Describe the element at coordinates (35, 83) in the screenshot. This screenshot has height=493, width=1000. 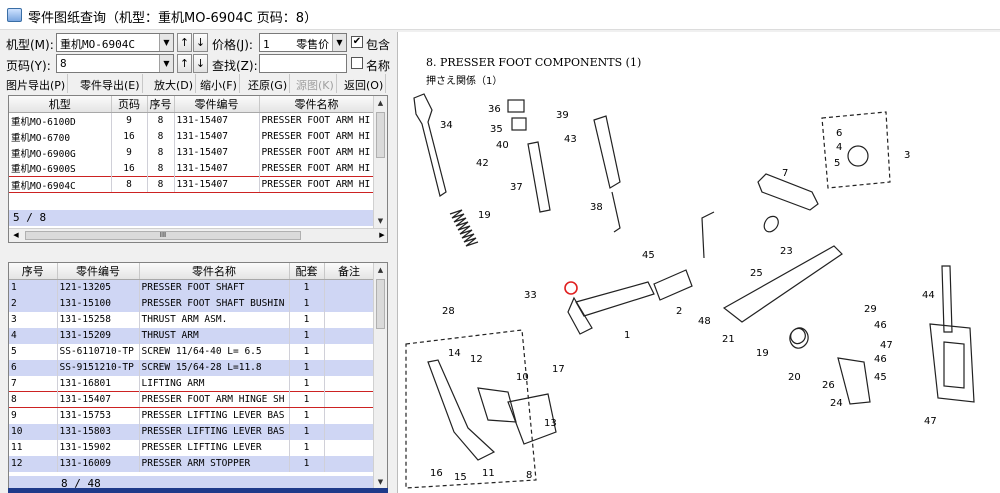
I see `export-image-button: 图片导出(P)` at that location.